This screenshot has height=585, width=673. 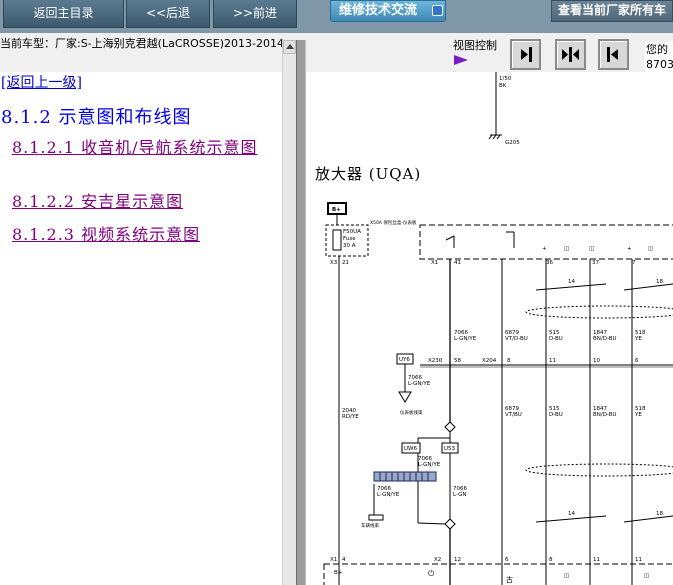 What do you see at coordinates (509, 579) in the screenshot?
I see `svg-text: 古` at bounding box center [509, 579].